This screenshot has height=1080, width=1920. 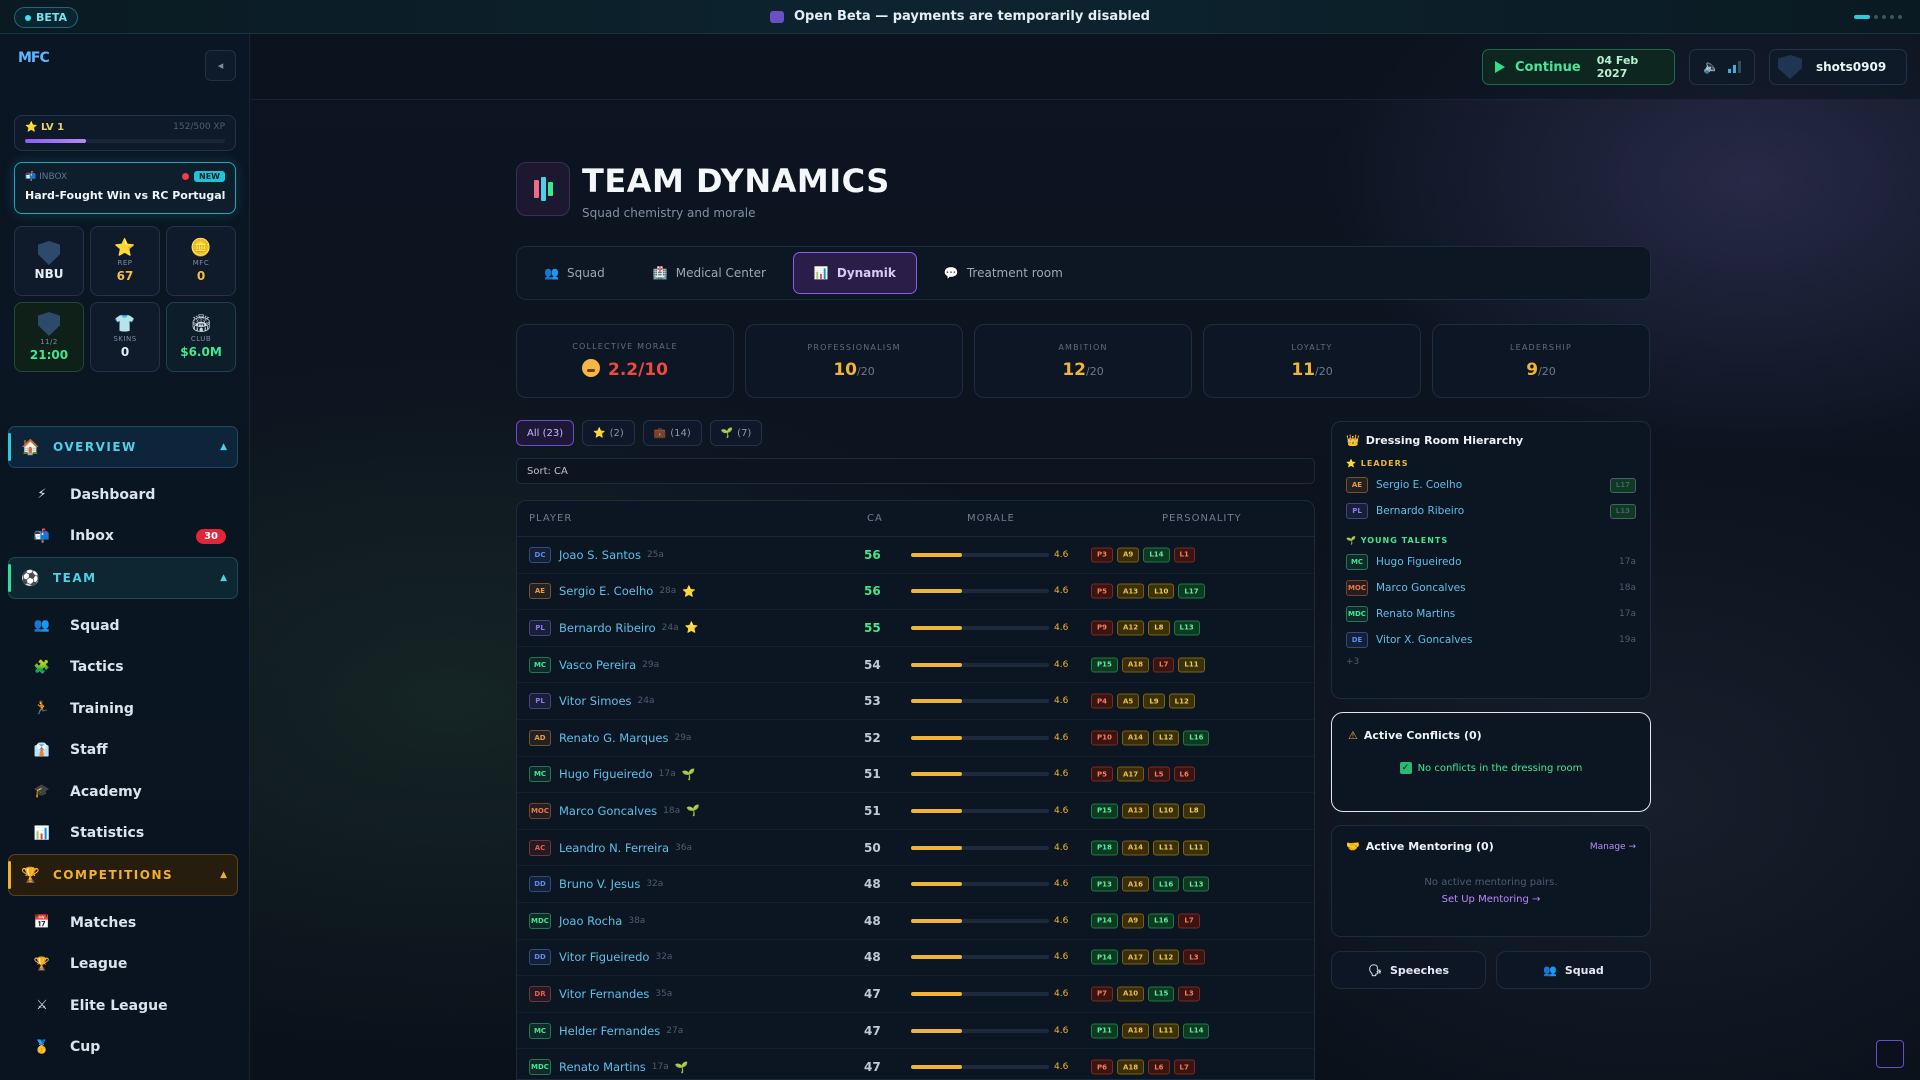 I want to click on manage-mentoring-link: Manage →, so click(x=1613, y=847).